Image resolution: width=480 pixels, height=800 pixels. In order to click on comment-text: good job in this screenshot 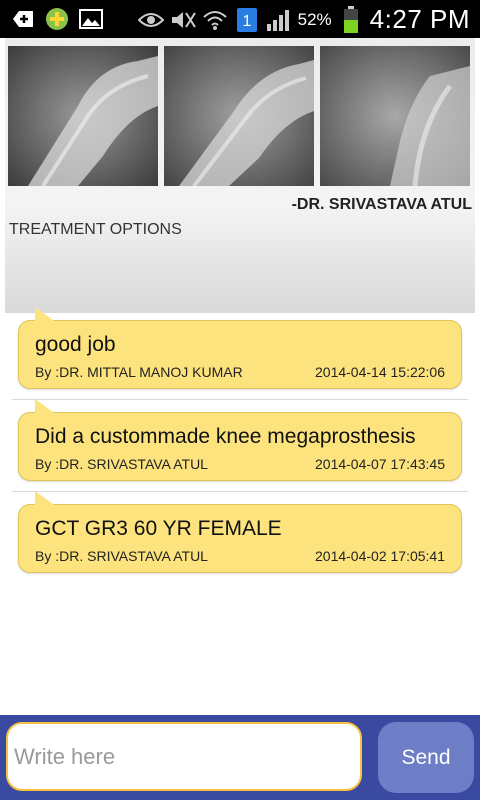, I will do `click(75, 344)`.